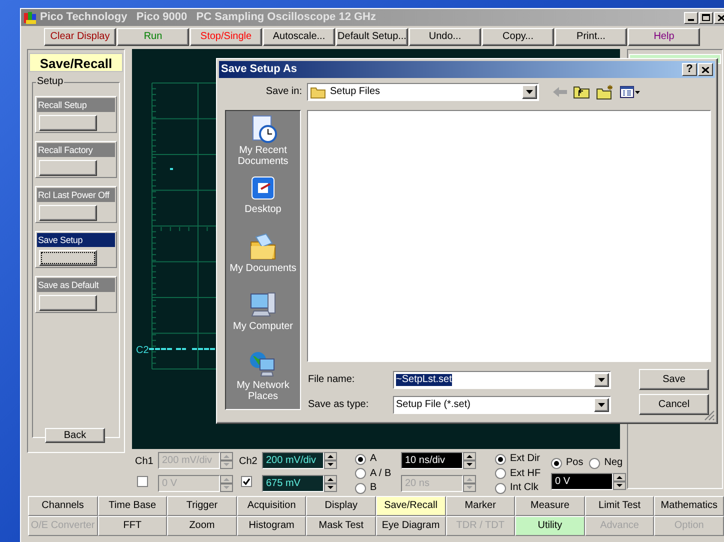 The image size is (724, 542). What do you see at coordinates (502, 379) in the screenshot?
I see `file-name-field: ~SetpLst.set` at bounding box center [502, 379].